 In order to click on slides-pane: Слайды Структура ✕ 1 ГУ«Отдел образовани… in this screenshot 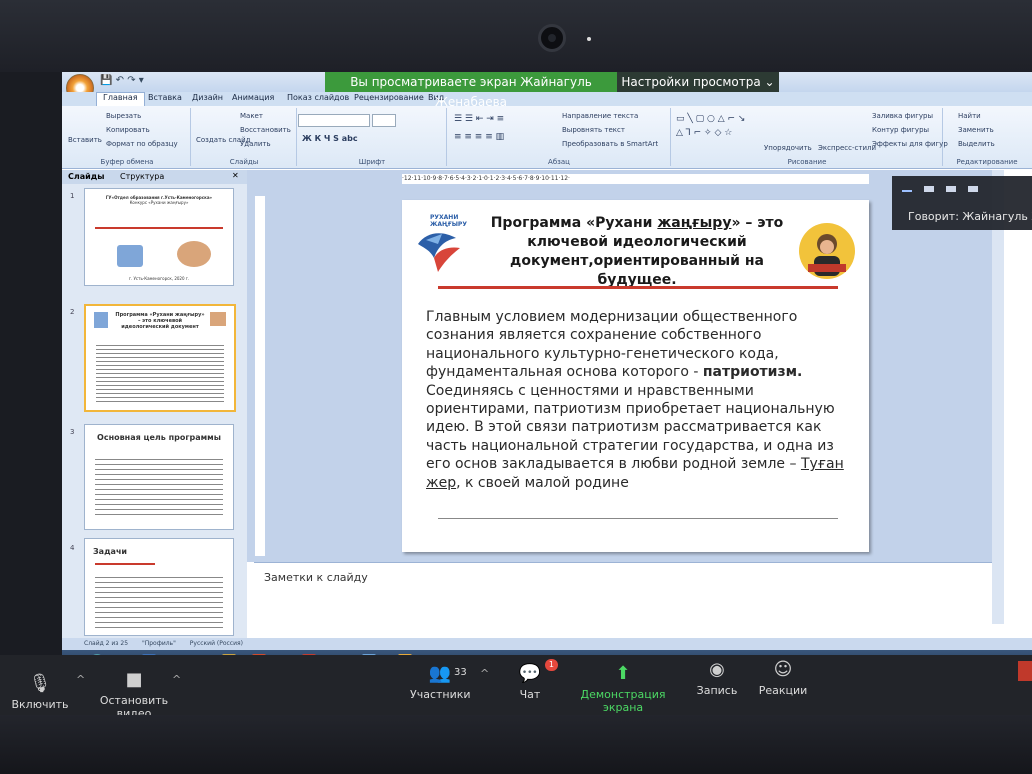, I will do `click(154, 404)`.